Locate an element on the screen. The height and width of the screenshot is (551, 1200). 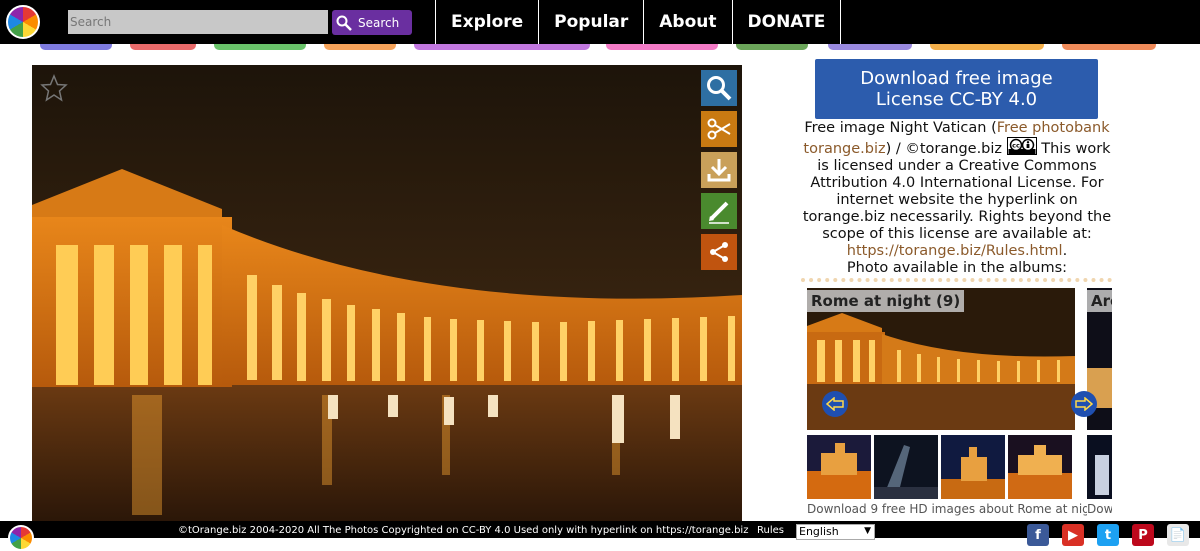
carousel-next-button is located at coordinates (1084, 404).